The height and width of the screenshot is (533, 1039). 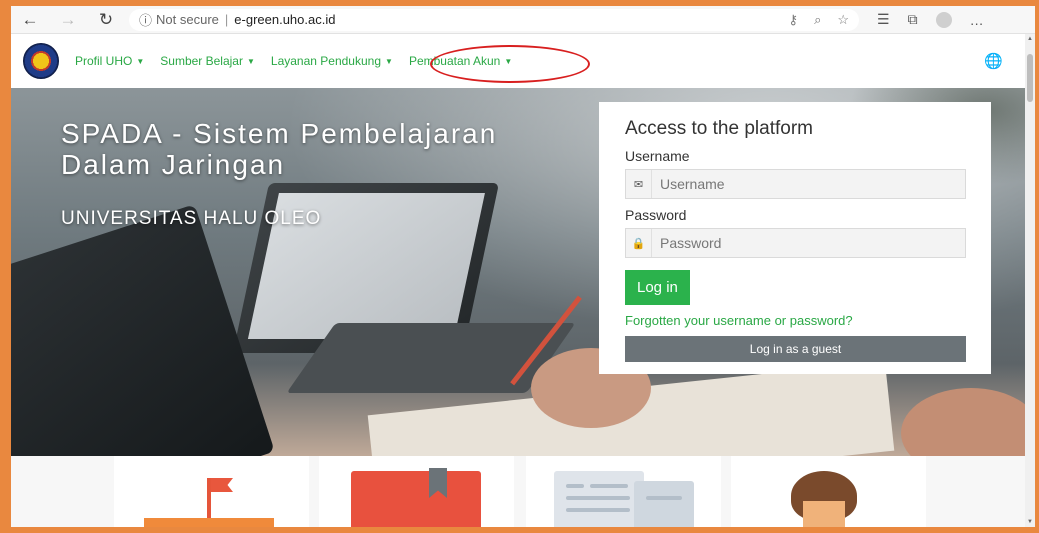 What do you see at coordinates (191, 218) in the screenshot?
I see `hero-subtitle: UNIVERSITAS HALU OLEO` at bounding box center [191, 218].